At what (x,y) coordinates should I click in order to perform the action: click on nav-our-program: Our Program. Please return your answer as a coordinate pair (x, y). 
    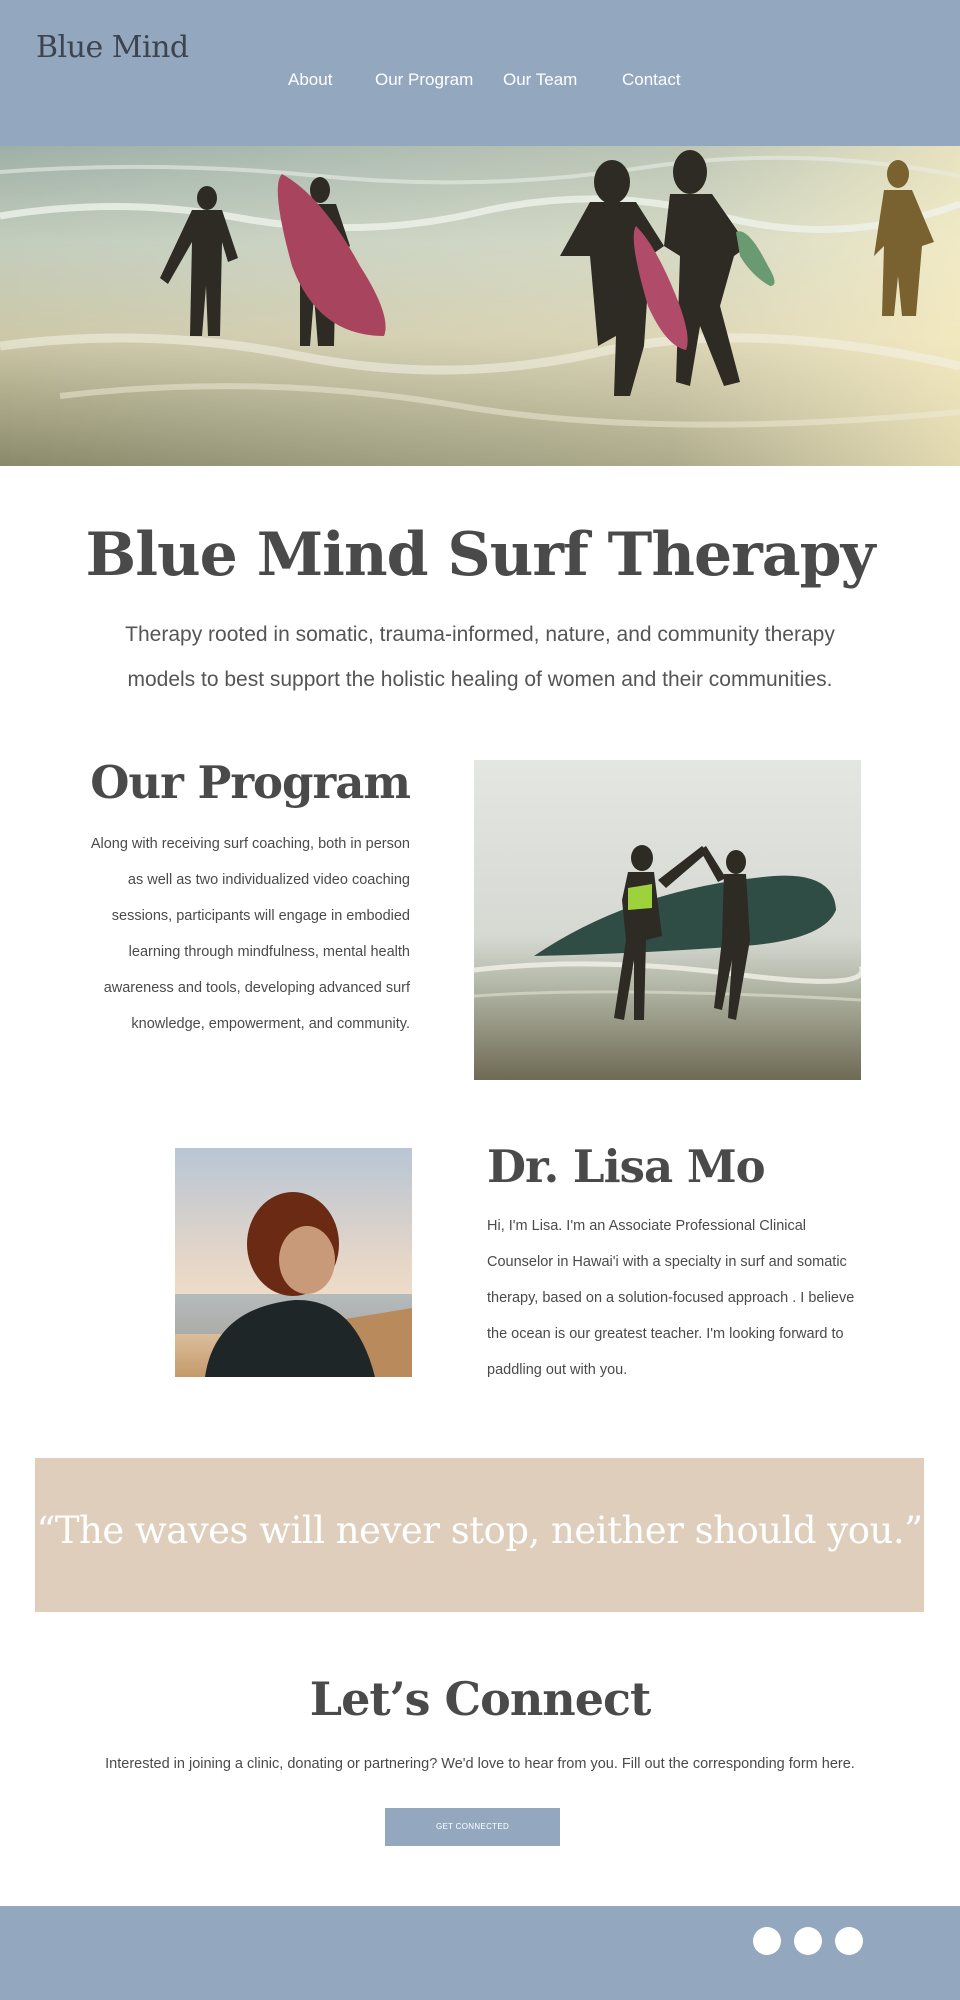
    Looking at the image, I should click on (424, 80).